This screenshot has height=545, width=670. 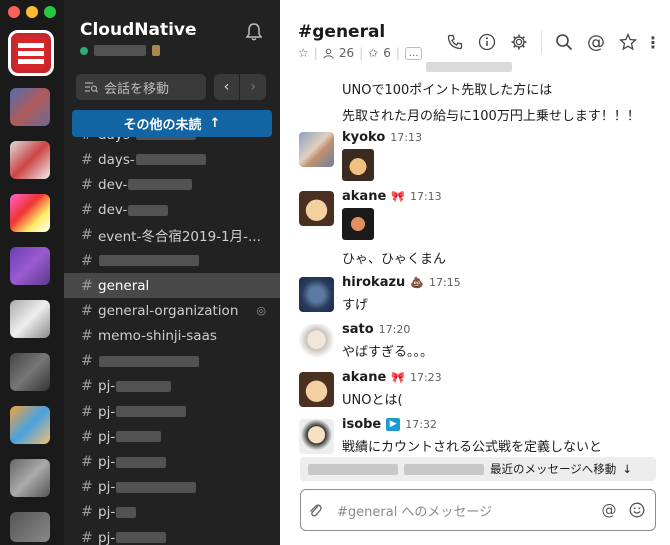 I want to click on star-icon: ☆, so click(x=303, y=53).